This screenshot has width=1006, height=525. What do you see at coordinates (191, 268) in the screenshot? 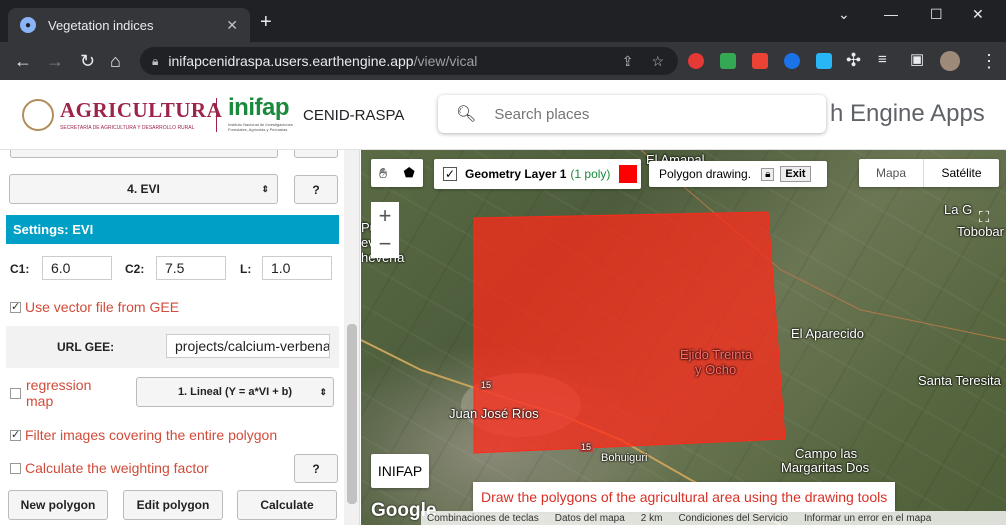
I see `c2-field: 7.5` at bounding box center [191, 268].